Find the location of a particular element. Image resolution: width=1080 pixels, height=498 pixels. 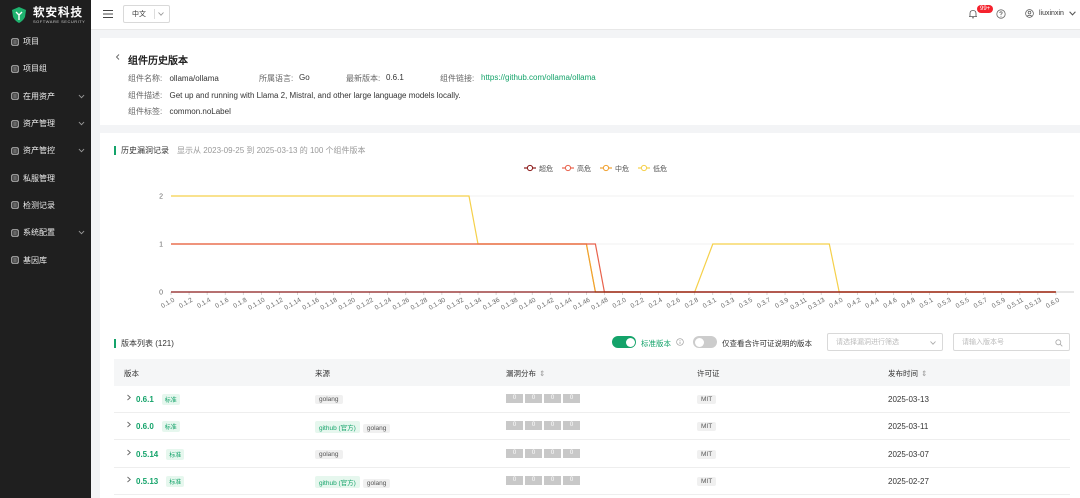

standard-version-toggle is located at coordinates (624, 342).